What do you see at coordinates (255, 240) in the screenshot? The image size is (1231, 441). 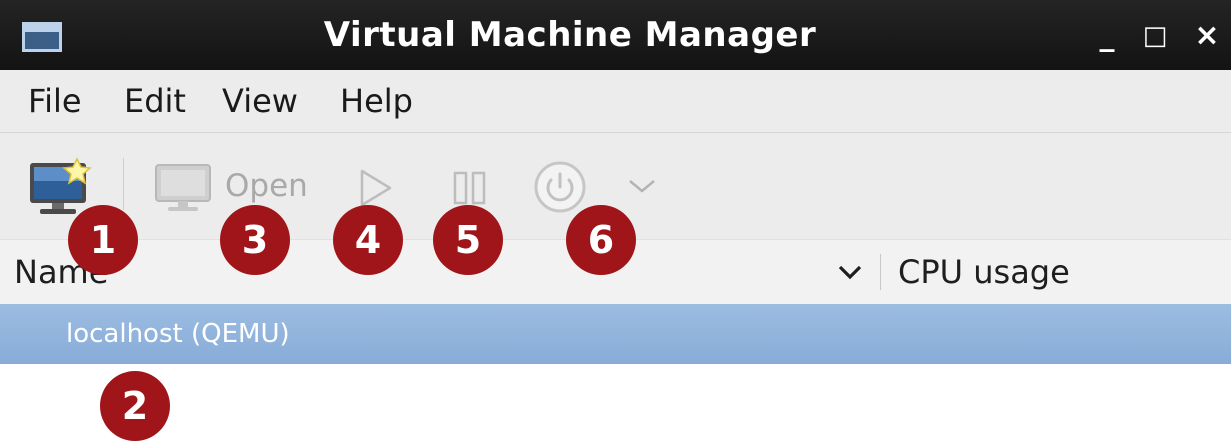 I see `callout-badge-3: 3` at bounding box center [255, 240].